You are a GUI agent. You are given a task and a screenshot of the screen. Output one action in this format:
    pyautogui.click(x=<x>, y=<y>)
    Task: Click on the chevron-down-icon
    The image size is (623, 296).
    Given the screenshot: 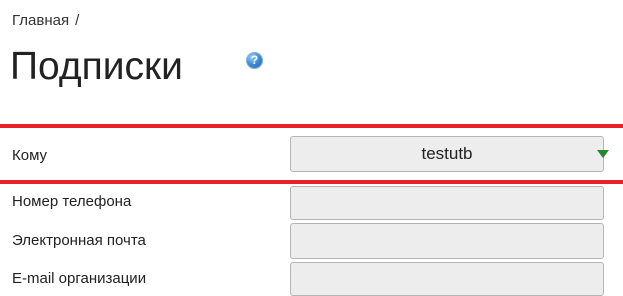 What is the action you would take?
    pyautogui.click(x=603, y=154)
    